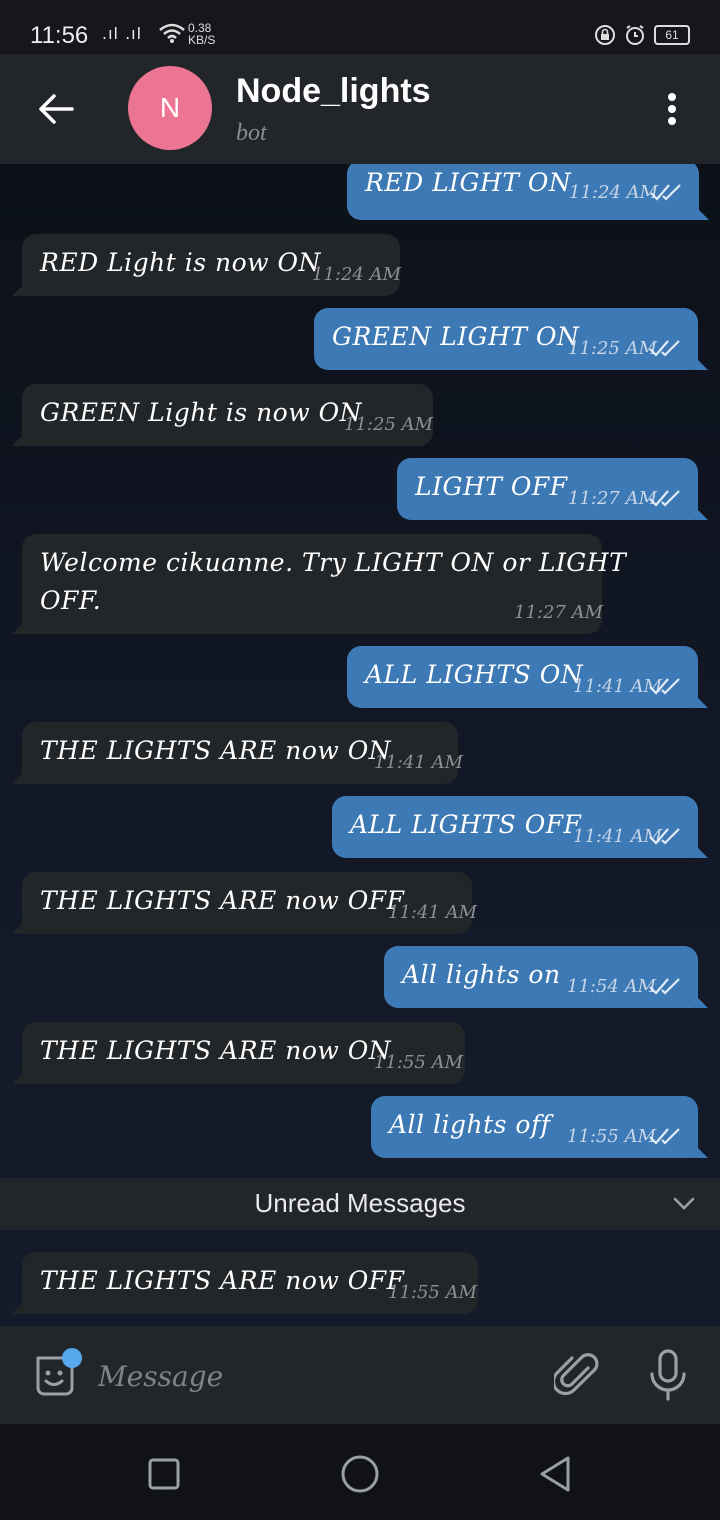 The image size is (720, 1520). I want to click on outgoing-message: ALL LIGHTS OFF 11:41 AM, so click(520, 827).